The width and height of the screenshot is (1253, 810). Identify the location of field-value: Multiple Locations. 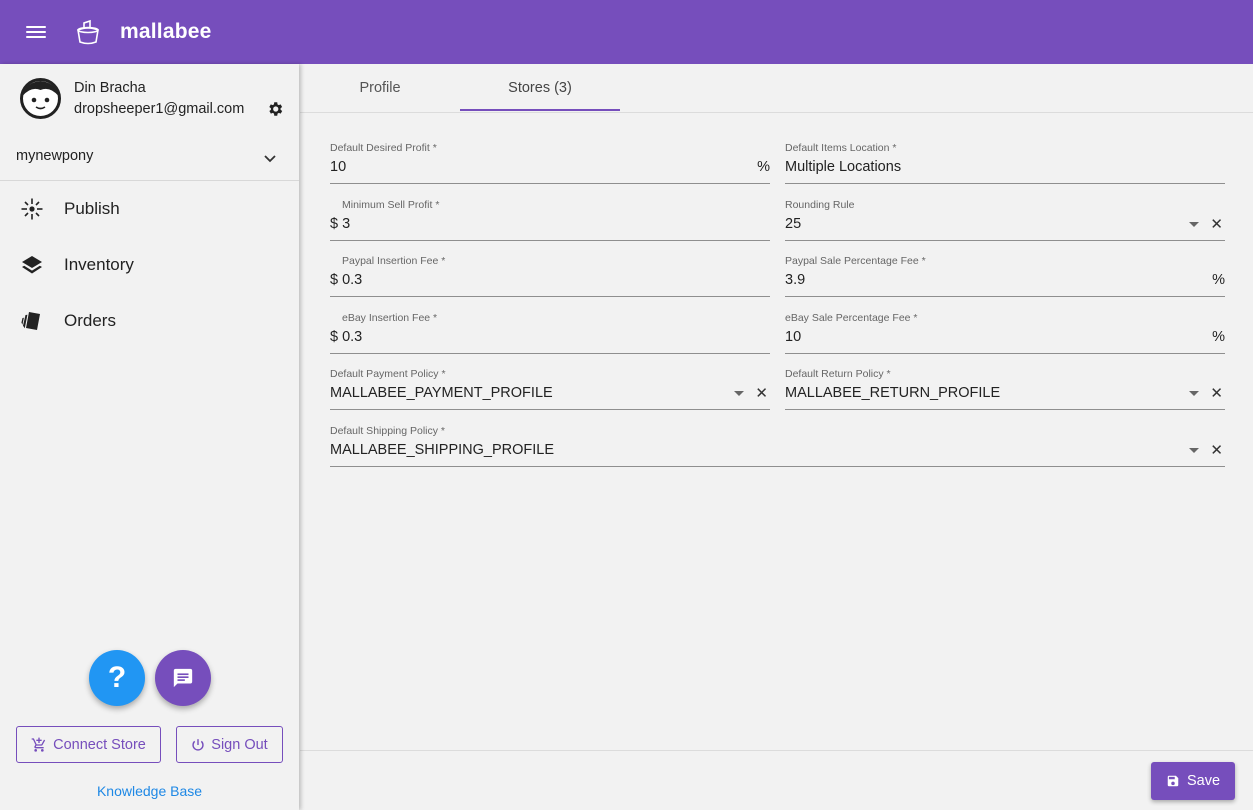
(843, 167).